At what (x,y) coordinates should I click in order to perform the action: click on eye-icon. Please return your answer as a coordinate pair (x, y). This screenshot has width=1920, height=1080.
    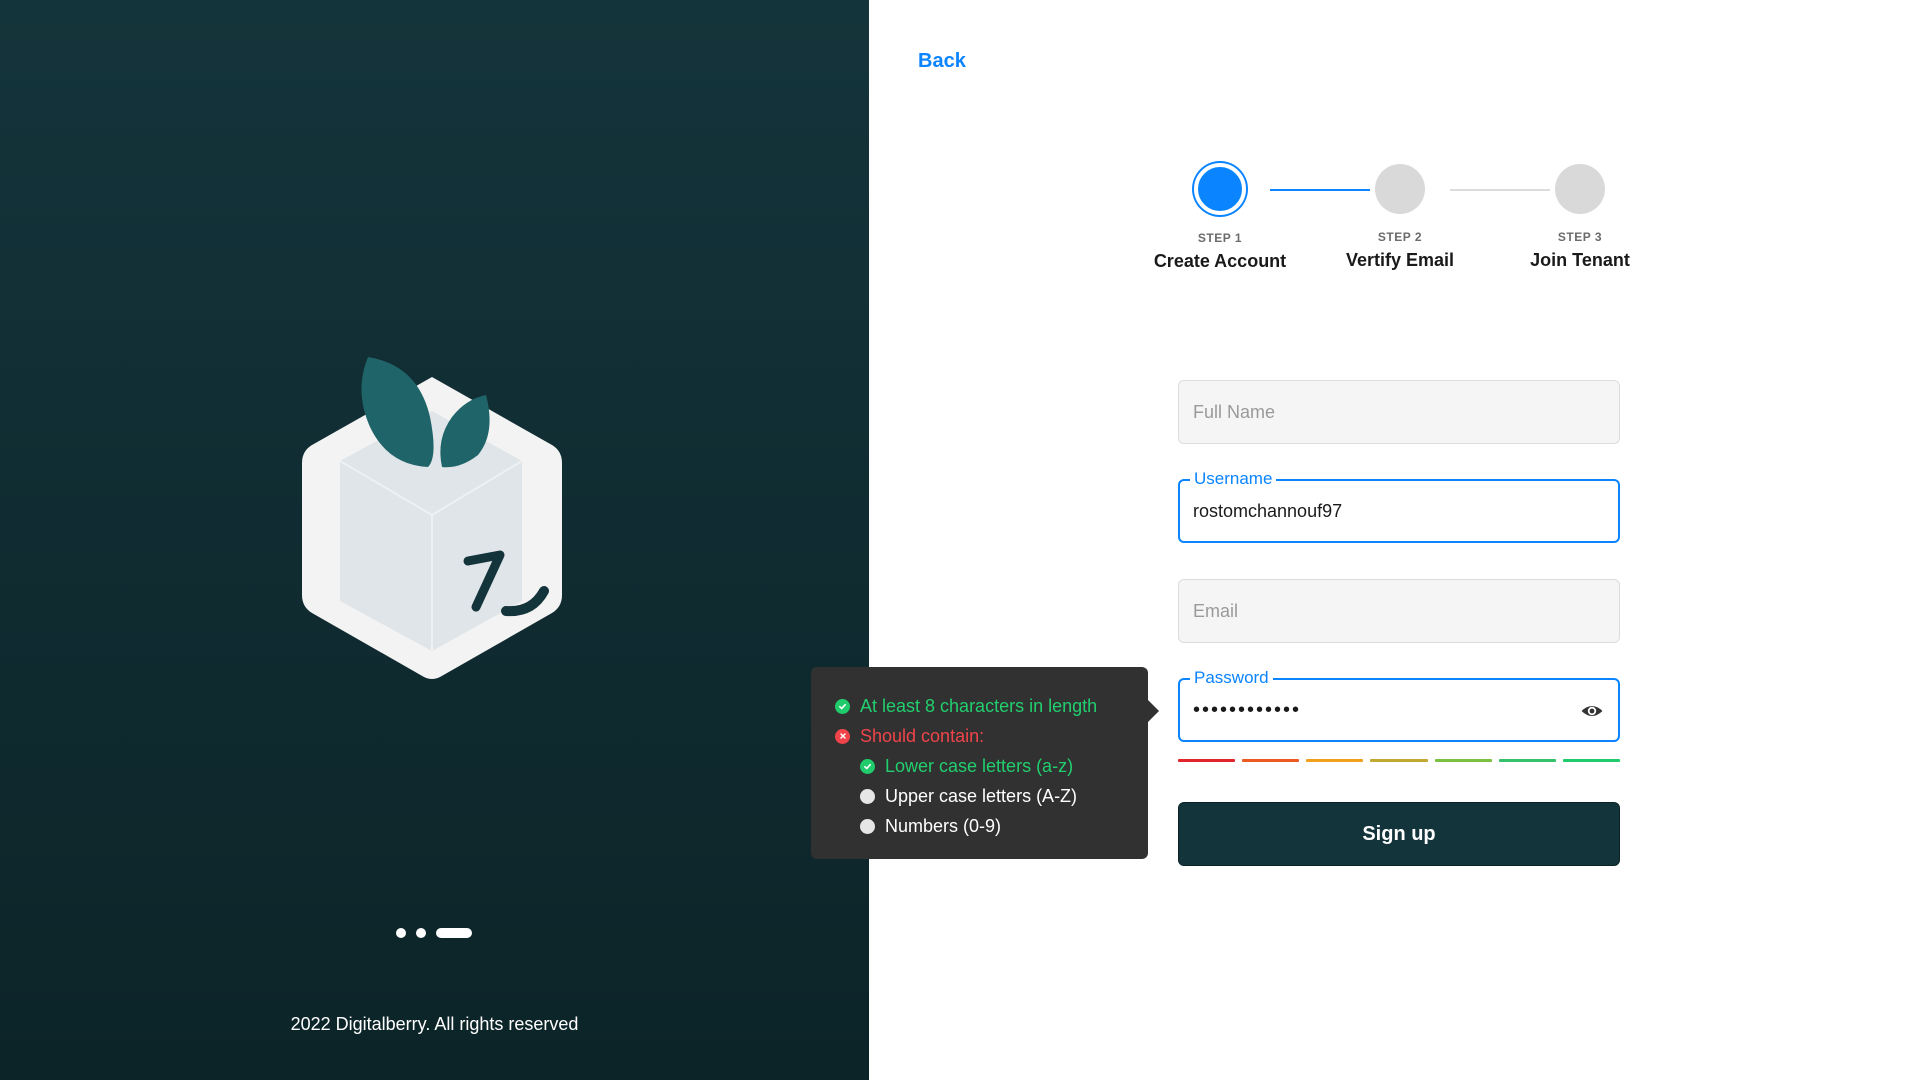
    Looking at the image, I should click on (1592, 711).